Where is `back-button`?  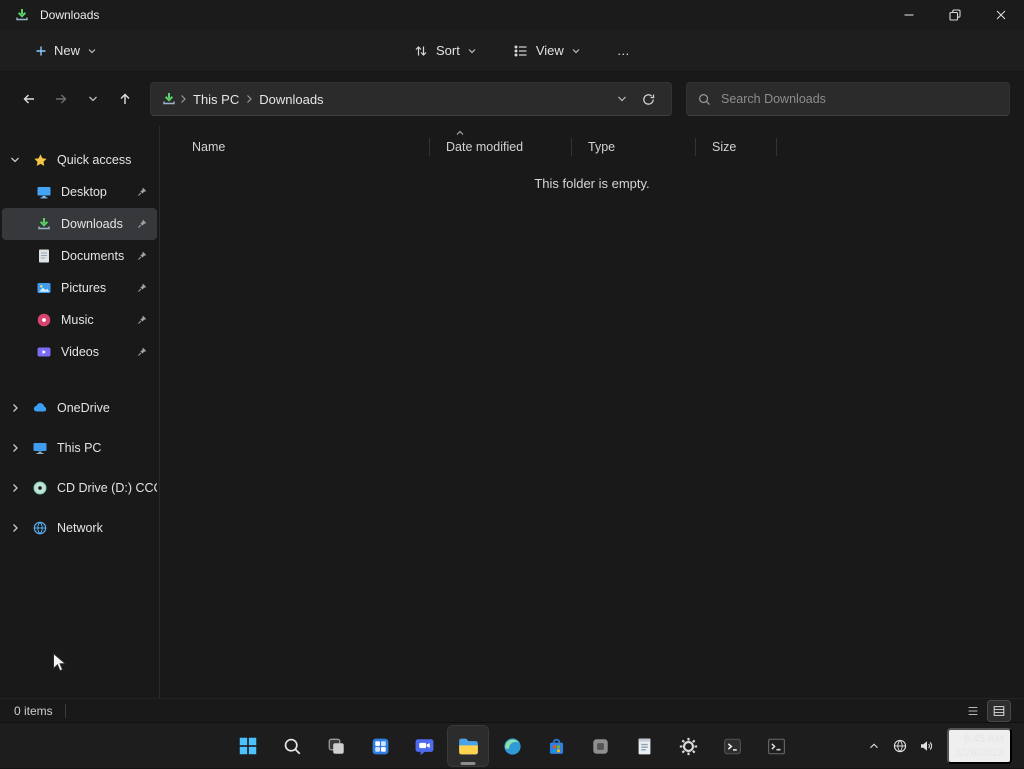
back-button is located at coordinates (29, 99).